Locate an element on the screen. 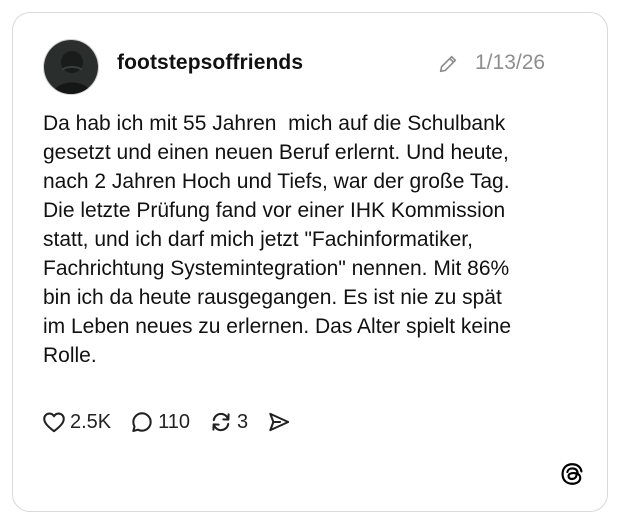 The height and width of the screenshot is (524, 620). post-date: 1/13/26 is located at coordinates (510, 63).